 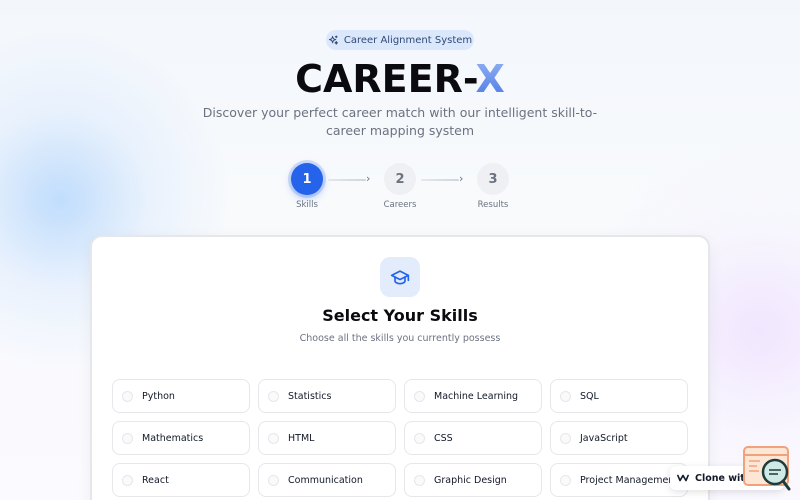 What do you see at coordinates (589, 396) in the screenshot?
I see `skill-label: SQL` at bounding box center [589, 396].